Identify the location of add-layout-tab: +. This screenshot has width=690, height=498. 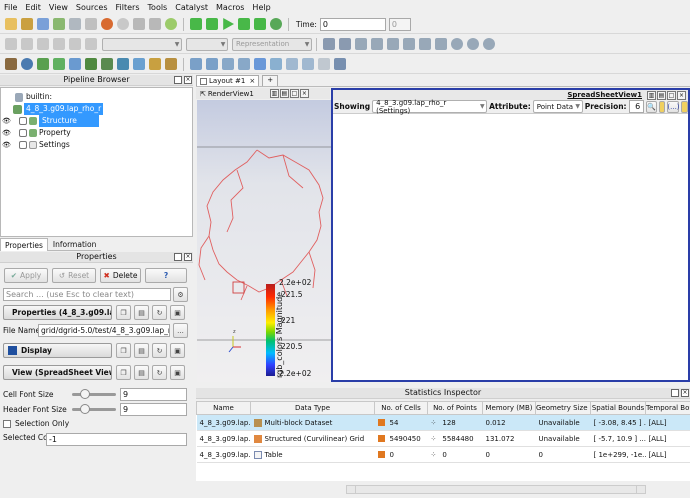
(270, 80).